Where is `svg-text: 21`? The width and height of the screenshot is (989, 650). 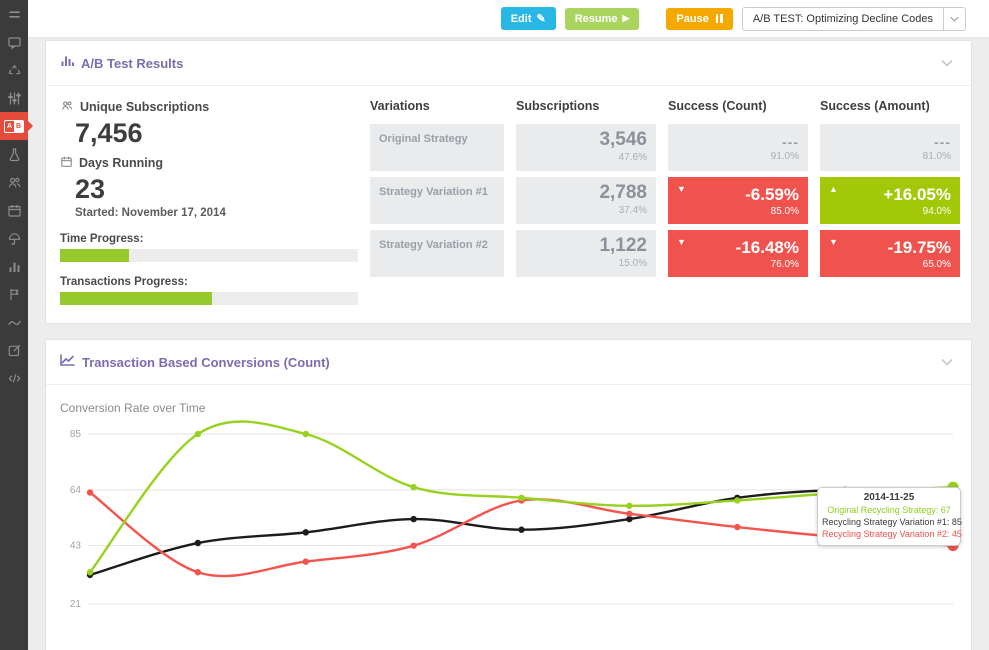
svg-text: 21 is located at coordinates (76, 604).